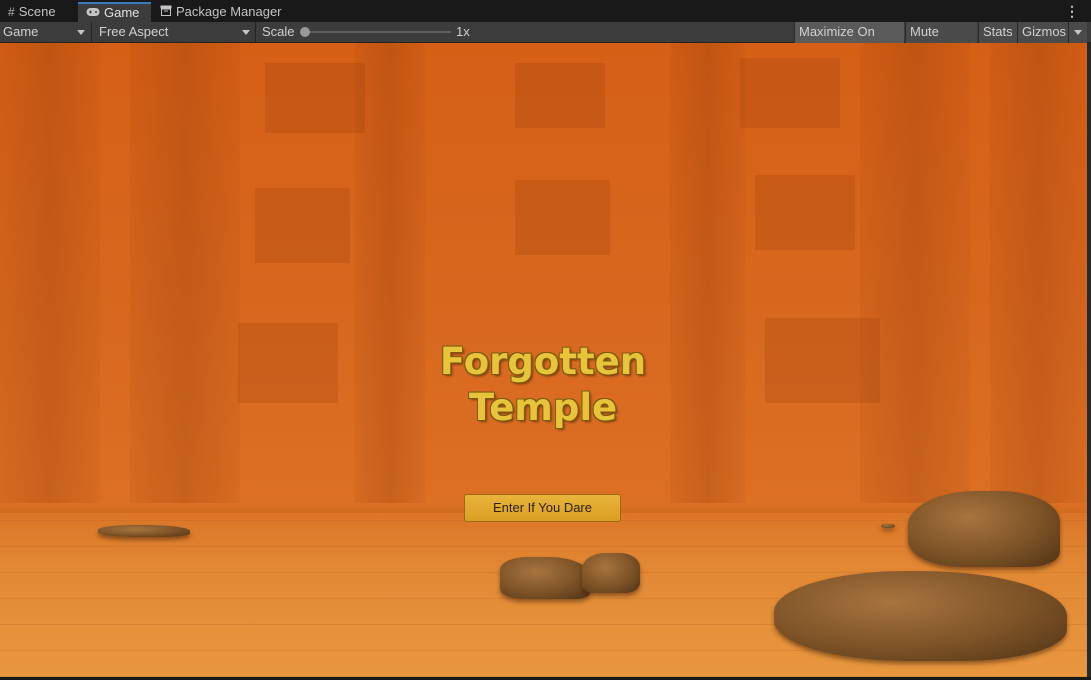  Describe the element at coordinates (45, 32) in the screenshot. I see `display-dropdown: Game` at that location.